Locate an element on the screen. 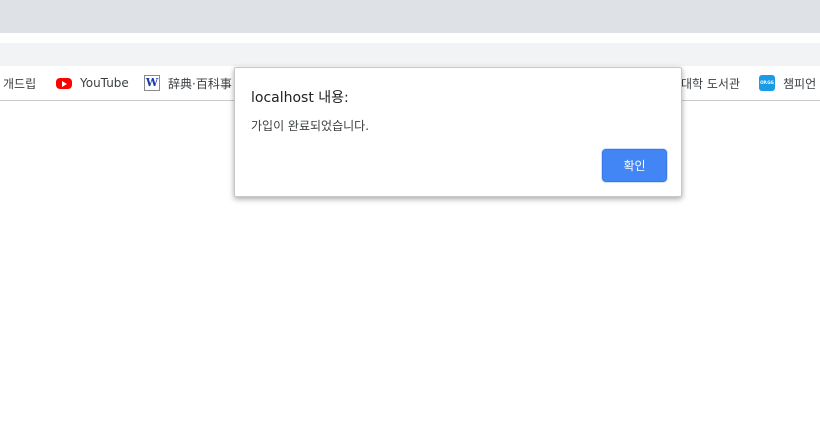 Image resolution: width=820 pixels, height=438 pixels. bookmark-label: 辞典·百科事 is located at coordinates (200, 83).